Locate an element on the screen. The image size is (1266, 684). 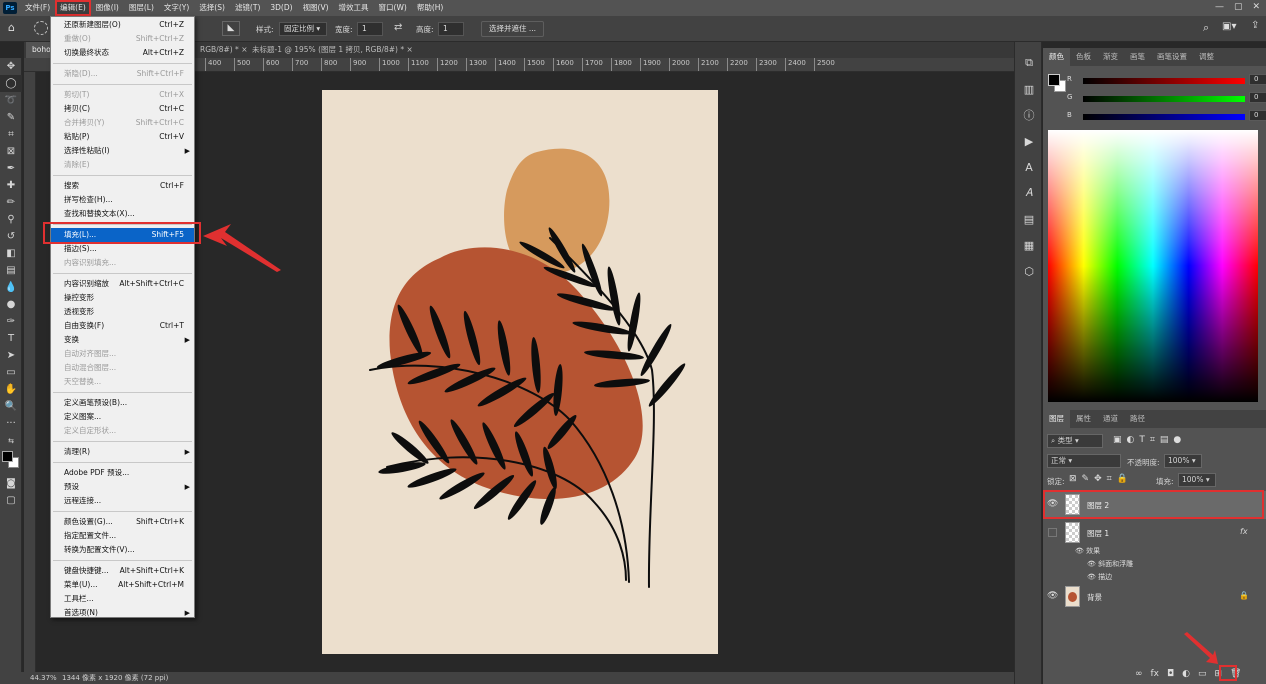
close-icon: × is located at coordinates (410, 49).